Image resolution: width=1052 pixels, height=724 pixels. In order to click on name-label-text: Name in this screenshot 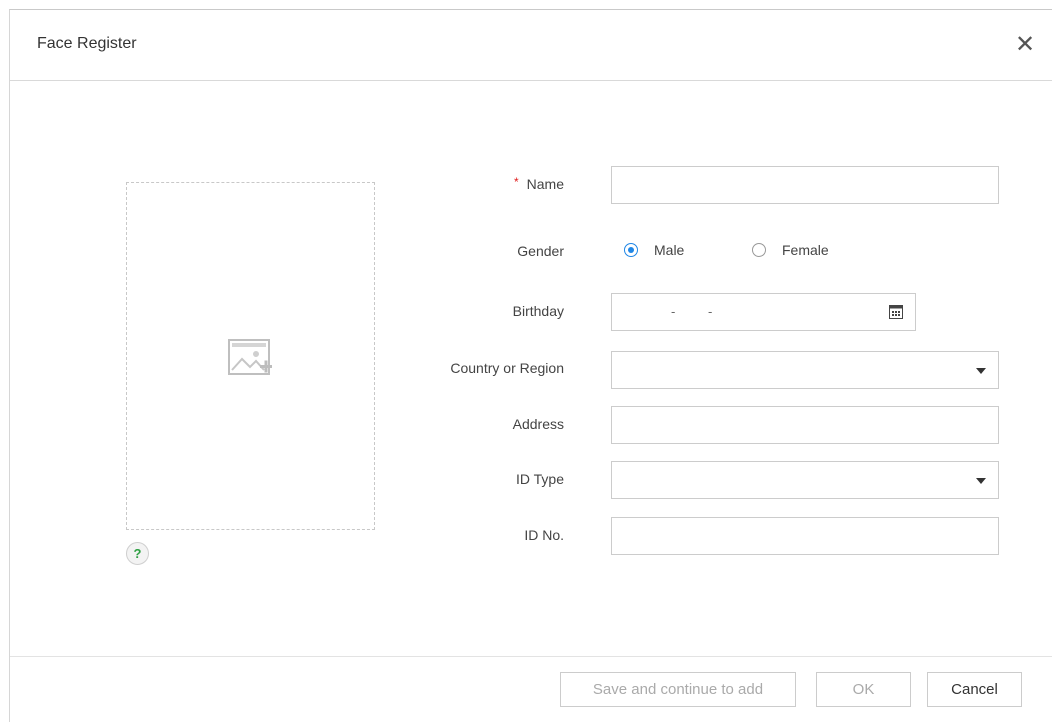, I will do `click(545, 184)`.